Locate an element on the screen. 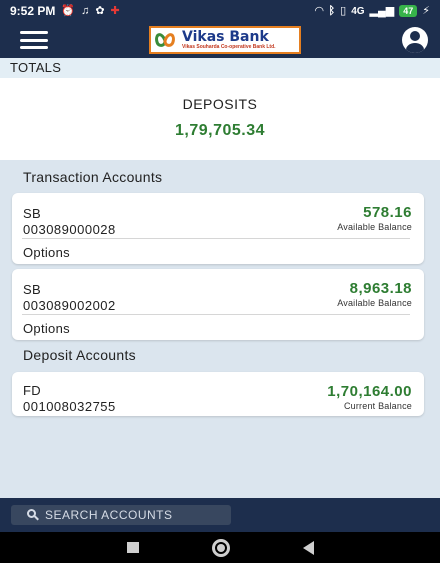 This screenshot has width=440, height=563. transaction-accounts-title: Transaction Accounts is located at coordinates (93, 177).